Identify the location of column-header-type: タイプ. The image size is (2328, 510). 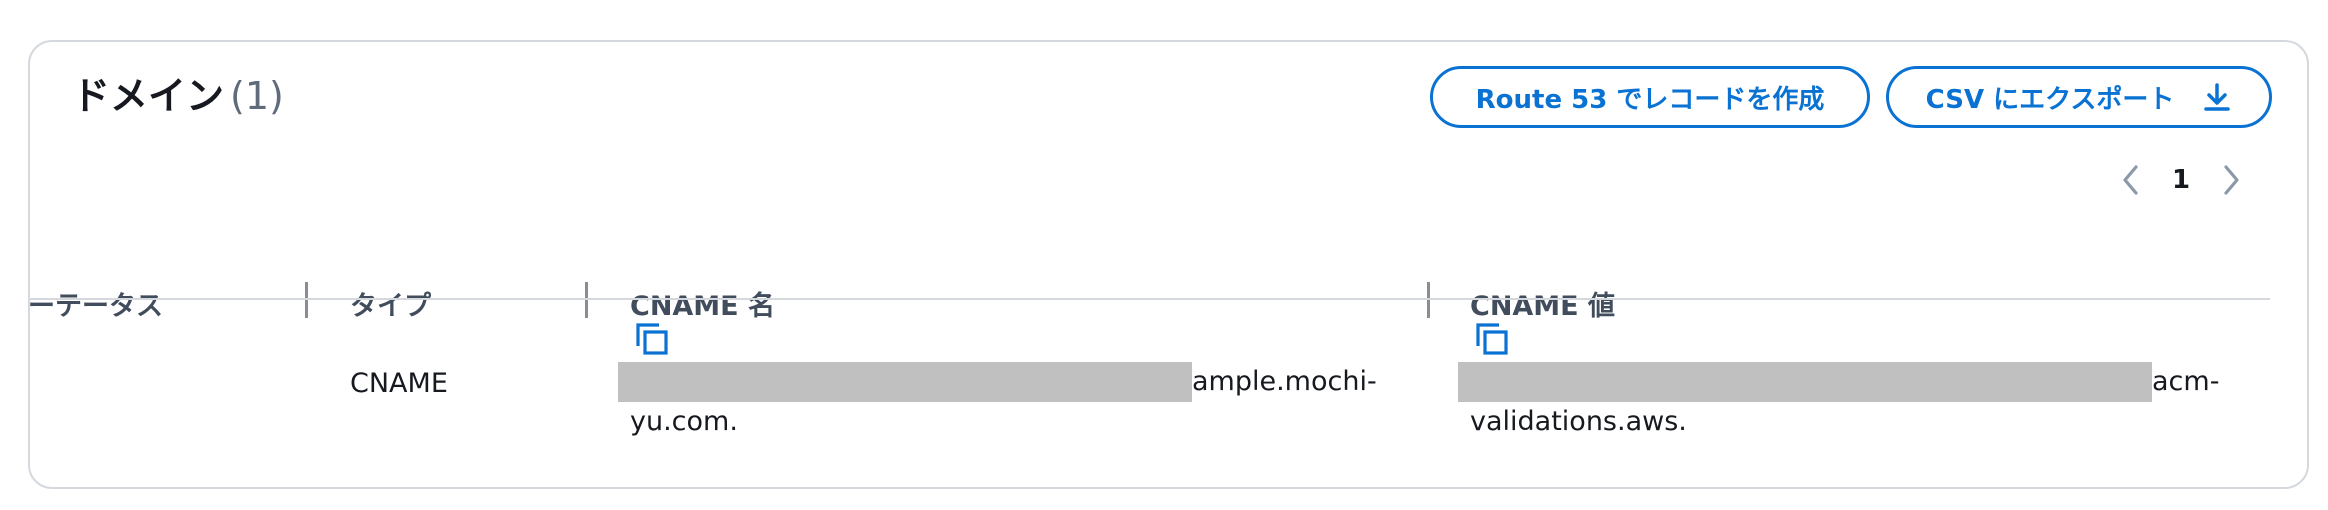
(390, 303).